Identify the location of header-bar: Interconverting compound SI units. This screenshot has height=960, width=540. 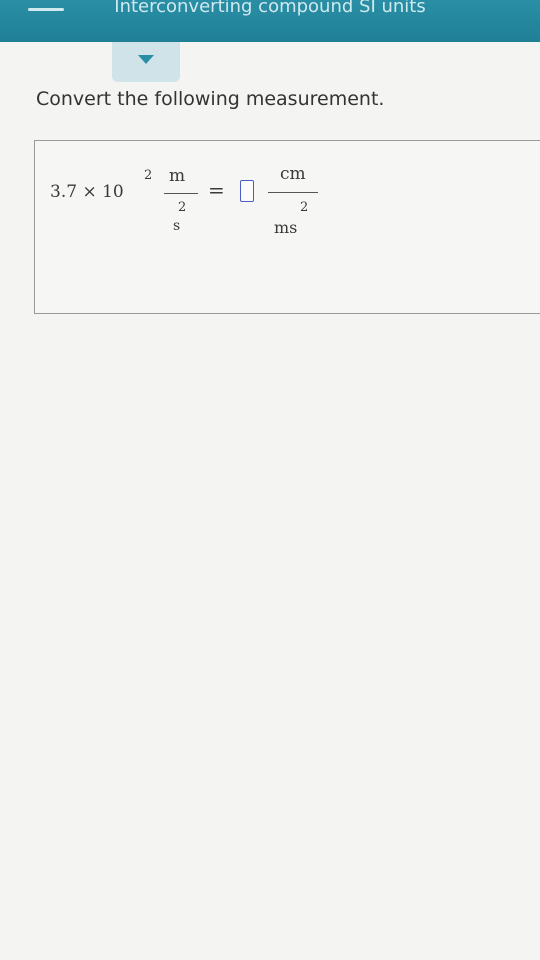
(270, 21).